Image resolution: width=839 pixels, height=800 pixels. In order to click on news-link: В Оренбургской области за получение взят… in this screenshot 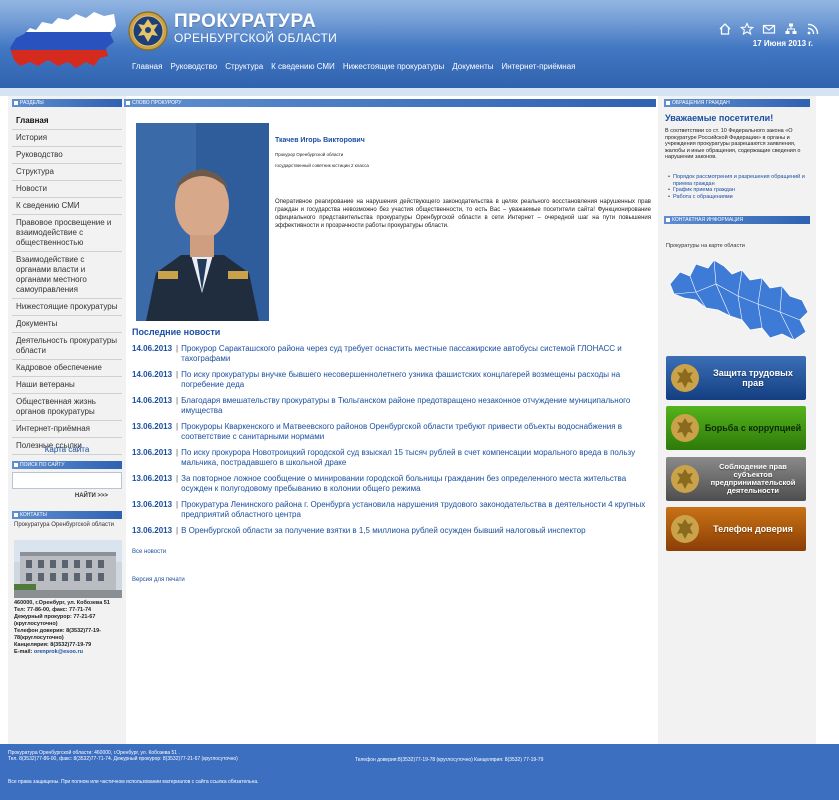, I will do `click(383, 531)`.